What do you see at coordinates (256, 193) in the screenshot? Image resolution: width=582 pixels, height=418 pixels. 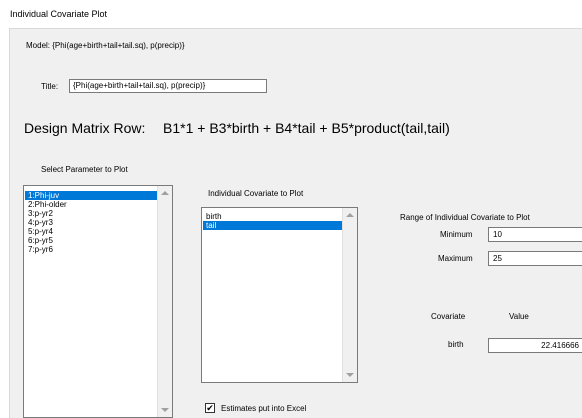 I see `individual-covariate-label: Individual Covariate to Plot` at bounding box center [256, 193].